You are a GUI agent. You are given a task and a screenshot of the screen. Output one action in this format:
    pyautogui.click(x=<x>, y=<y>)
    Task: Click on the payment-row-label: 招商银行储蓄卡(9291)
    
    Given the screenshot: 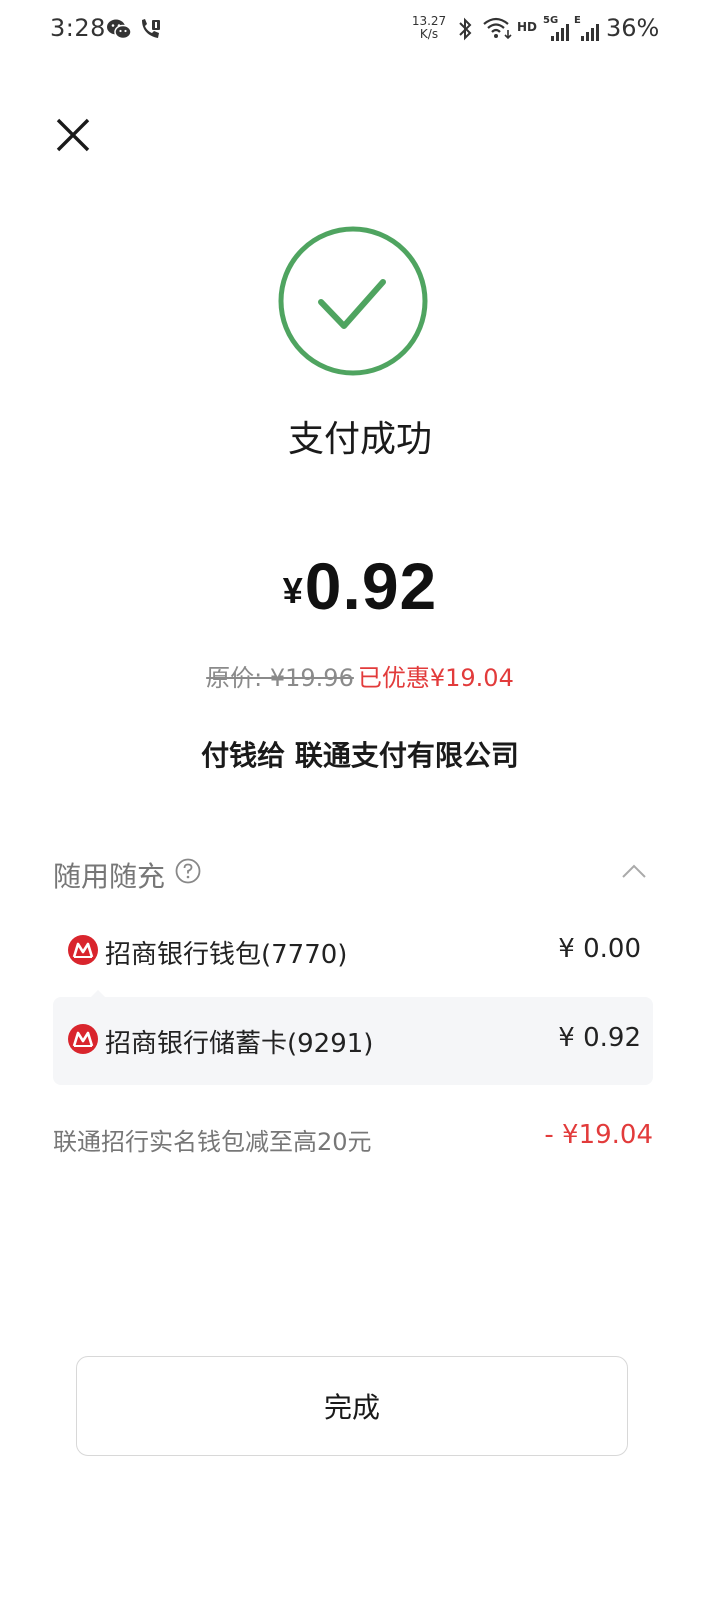 What is the action you would take?
    pyautogui.click(x=239, y=1044)
    